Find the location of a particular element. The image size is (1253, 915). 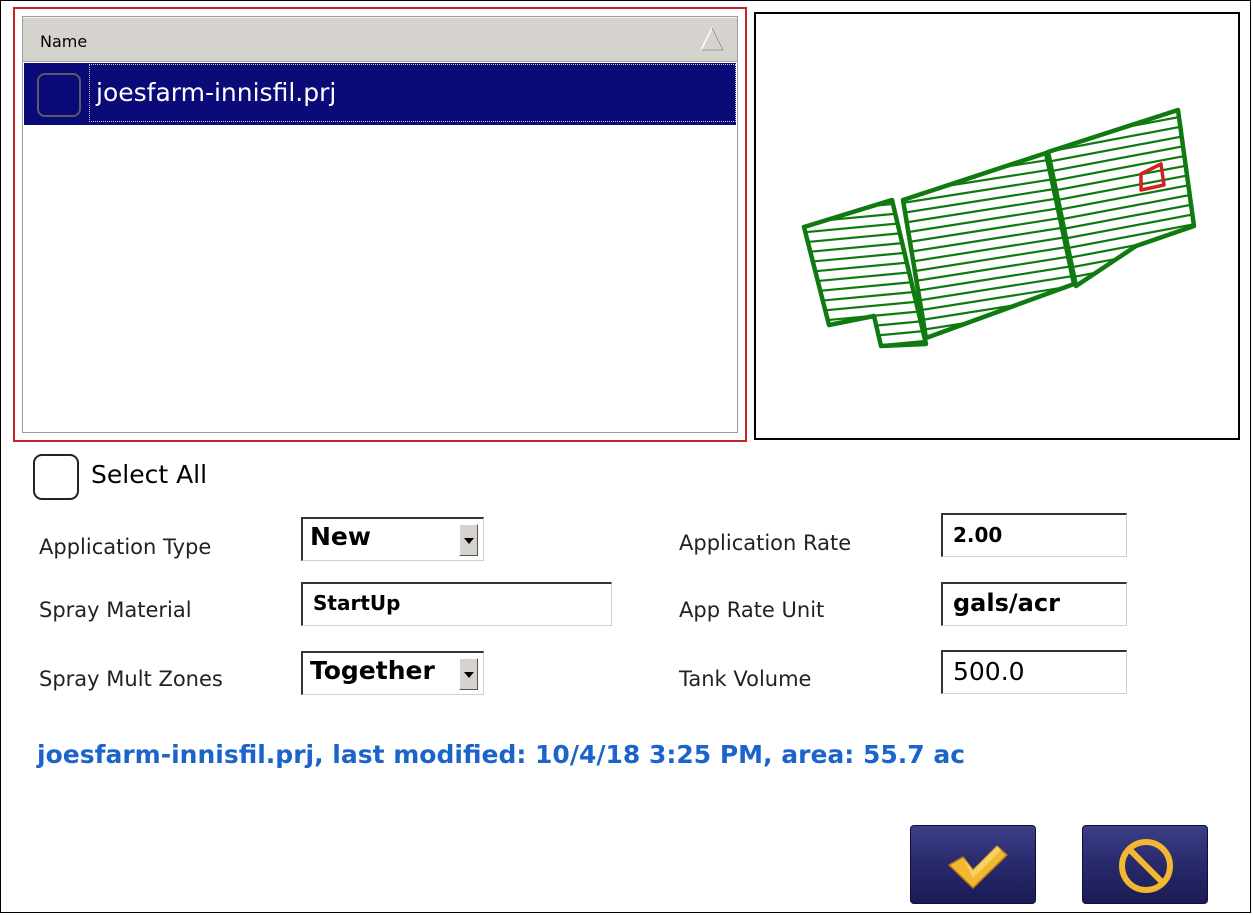

list-header-label: Name is located at coordinates (64, 41).